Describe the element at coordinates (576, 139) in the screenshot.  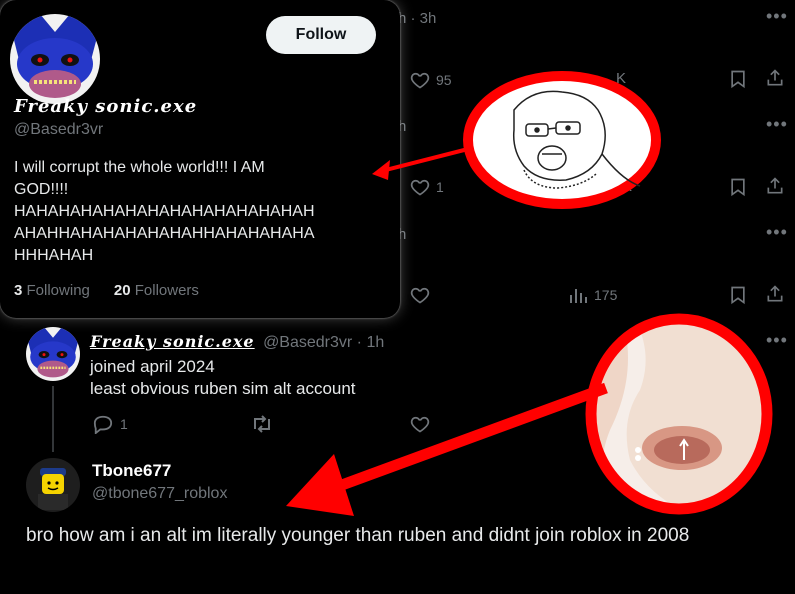
I see `soyjak-face-icon` at that location.